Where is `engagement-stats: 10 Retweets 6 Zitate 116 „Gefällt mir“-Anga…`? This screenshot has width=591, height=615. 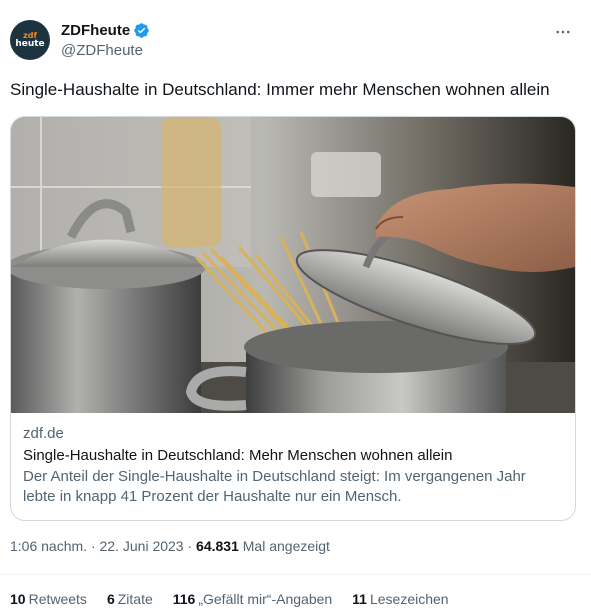 engagement-stats: 10 Retweets 6 Zitate 116 „Gefällt mir“-Anga… is located at coordinates (239, 599).